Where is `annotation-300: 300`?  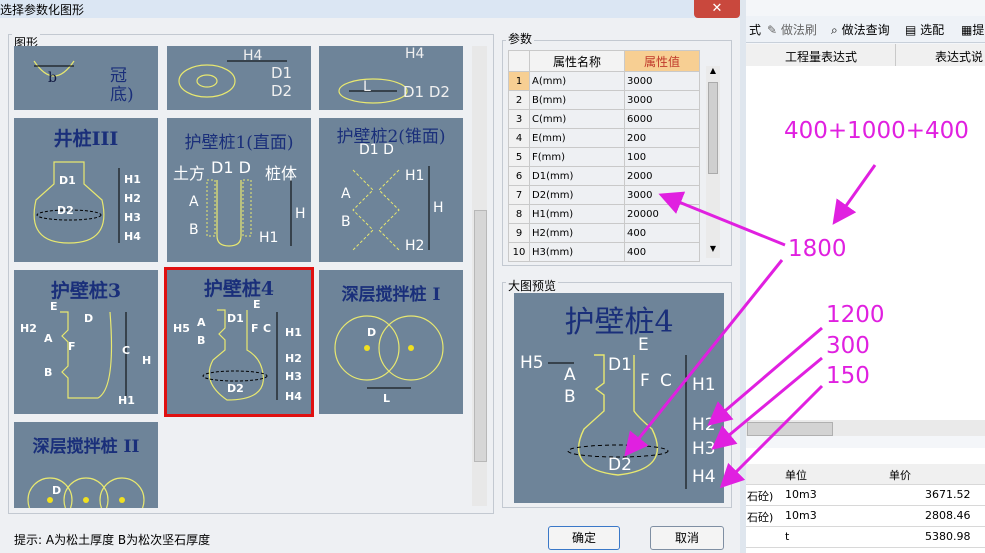
annotation-300: 300 is located at coordinates (848, 346).